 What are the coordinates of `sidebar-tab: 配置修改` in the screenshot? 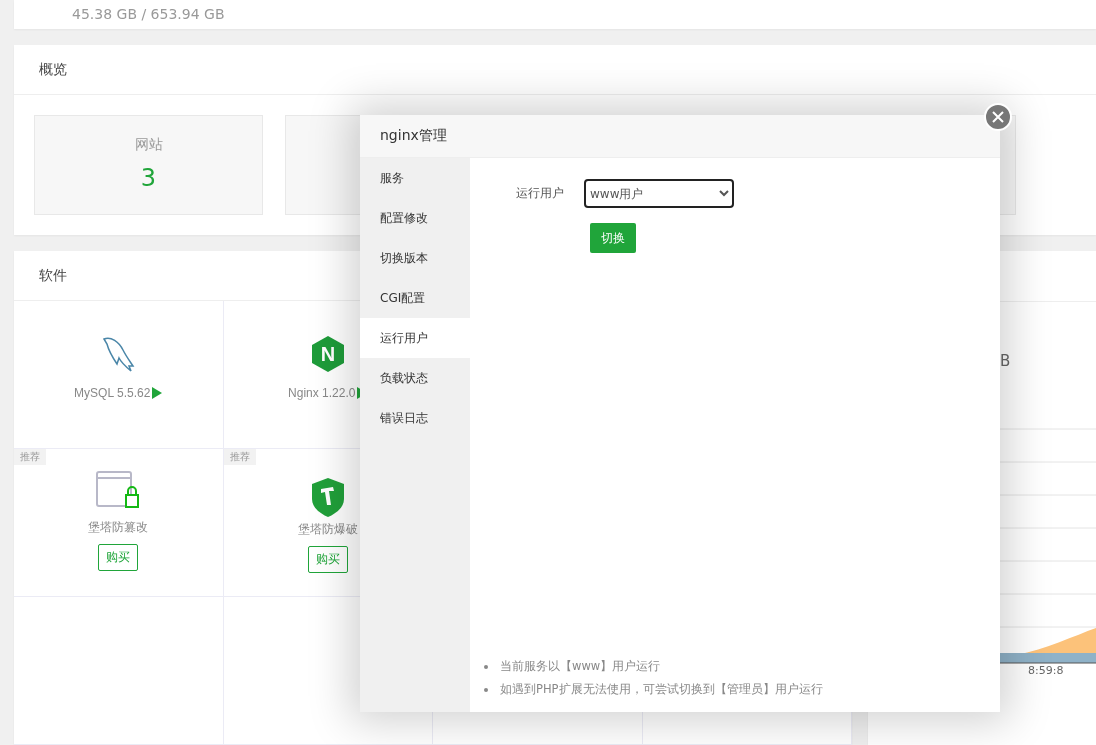 It's located at (415, 218).